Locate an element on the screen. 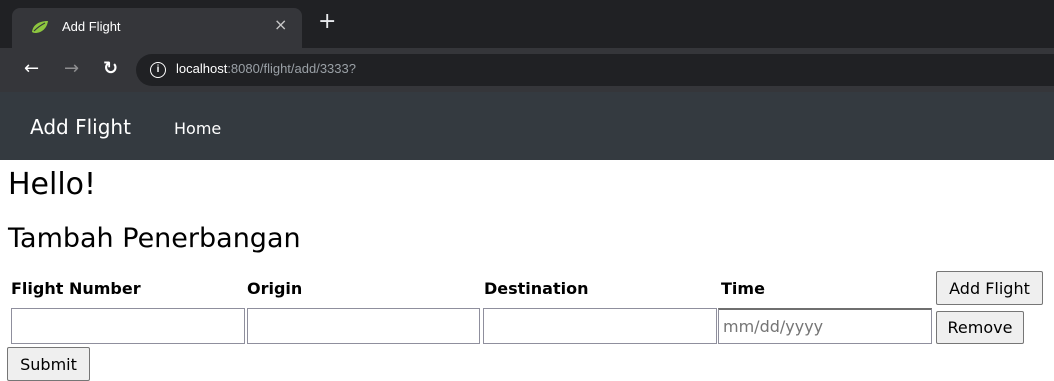 The image size is (1054, 381). browser-toolbar: ← → ↻ i localhost:8080/flight/add/3333? is located at coordinates (527, 70).